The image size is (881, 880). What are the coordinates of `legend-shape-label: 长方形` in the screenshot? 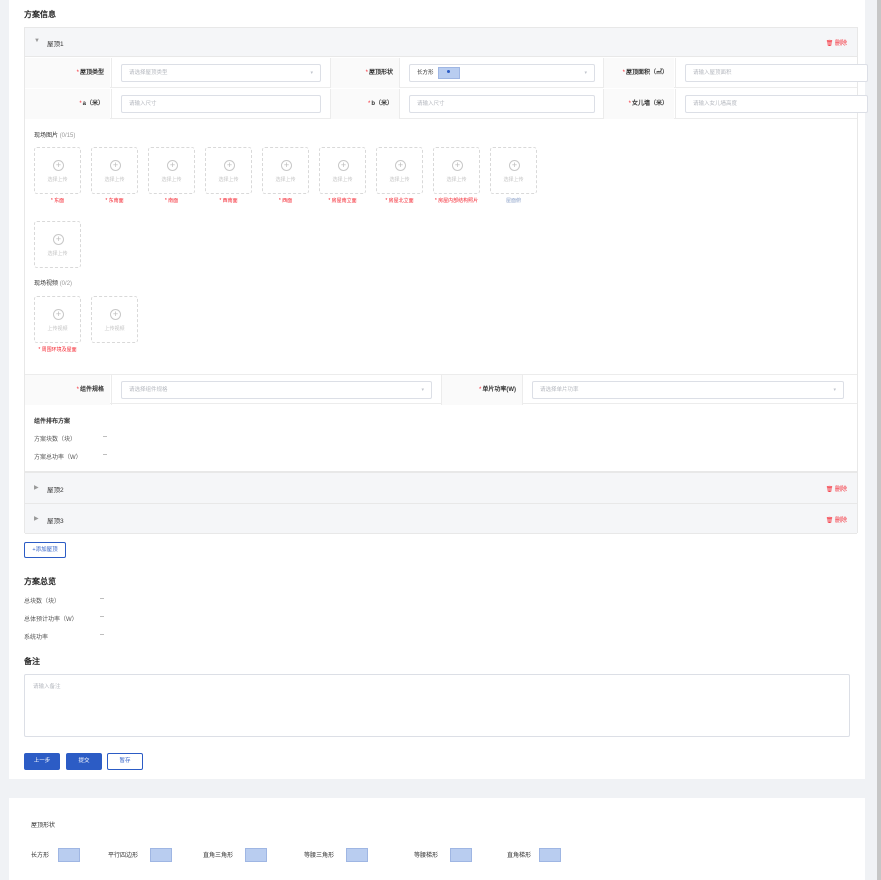 It's located at (40, 856).